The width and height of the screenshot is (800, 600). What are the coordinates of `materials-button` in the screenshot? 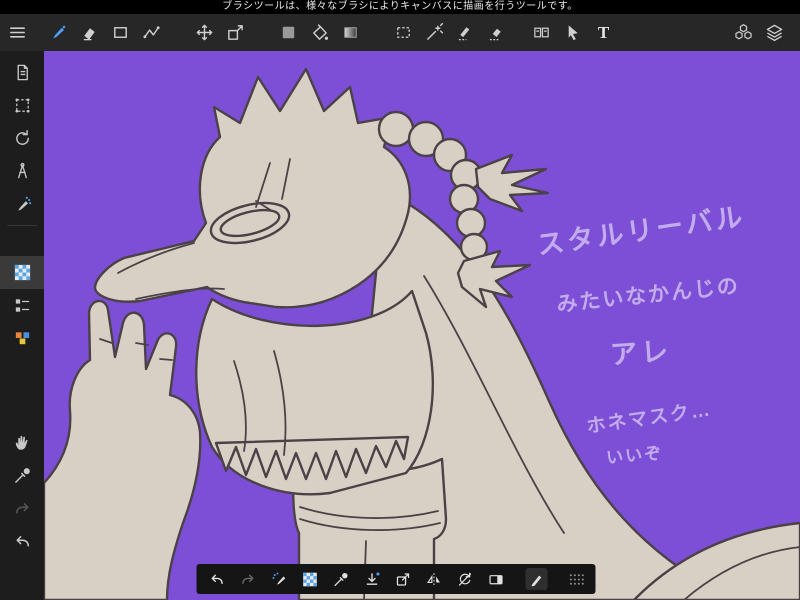 It's located at (743, 33).